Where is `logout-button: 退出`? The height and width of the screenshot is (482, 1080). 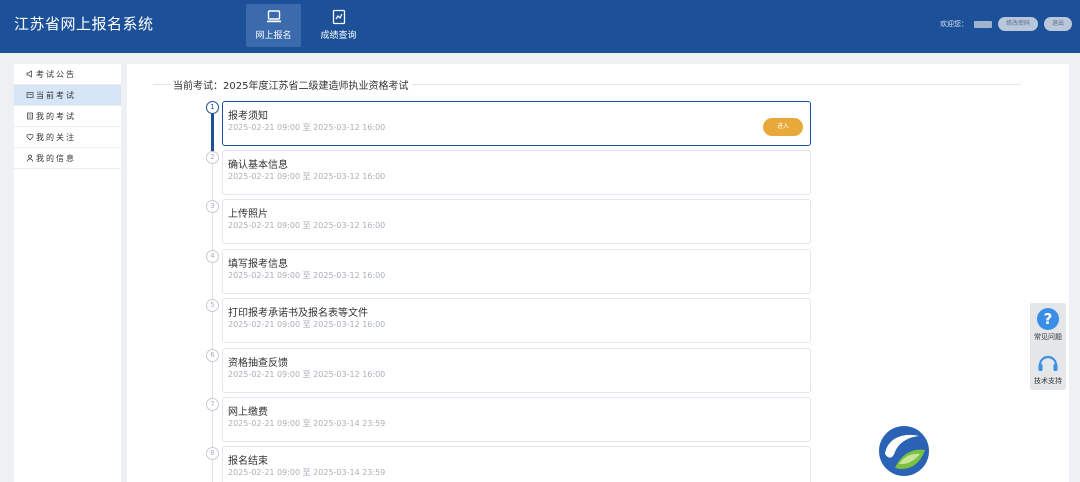 logout-button: 退出 is located at coordinates (1057, 24).